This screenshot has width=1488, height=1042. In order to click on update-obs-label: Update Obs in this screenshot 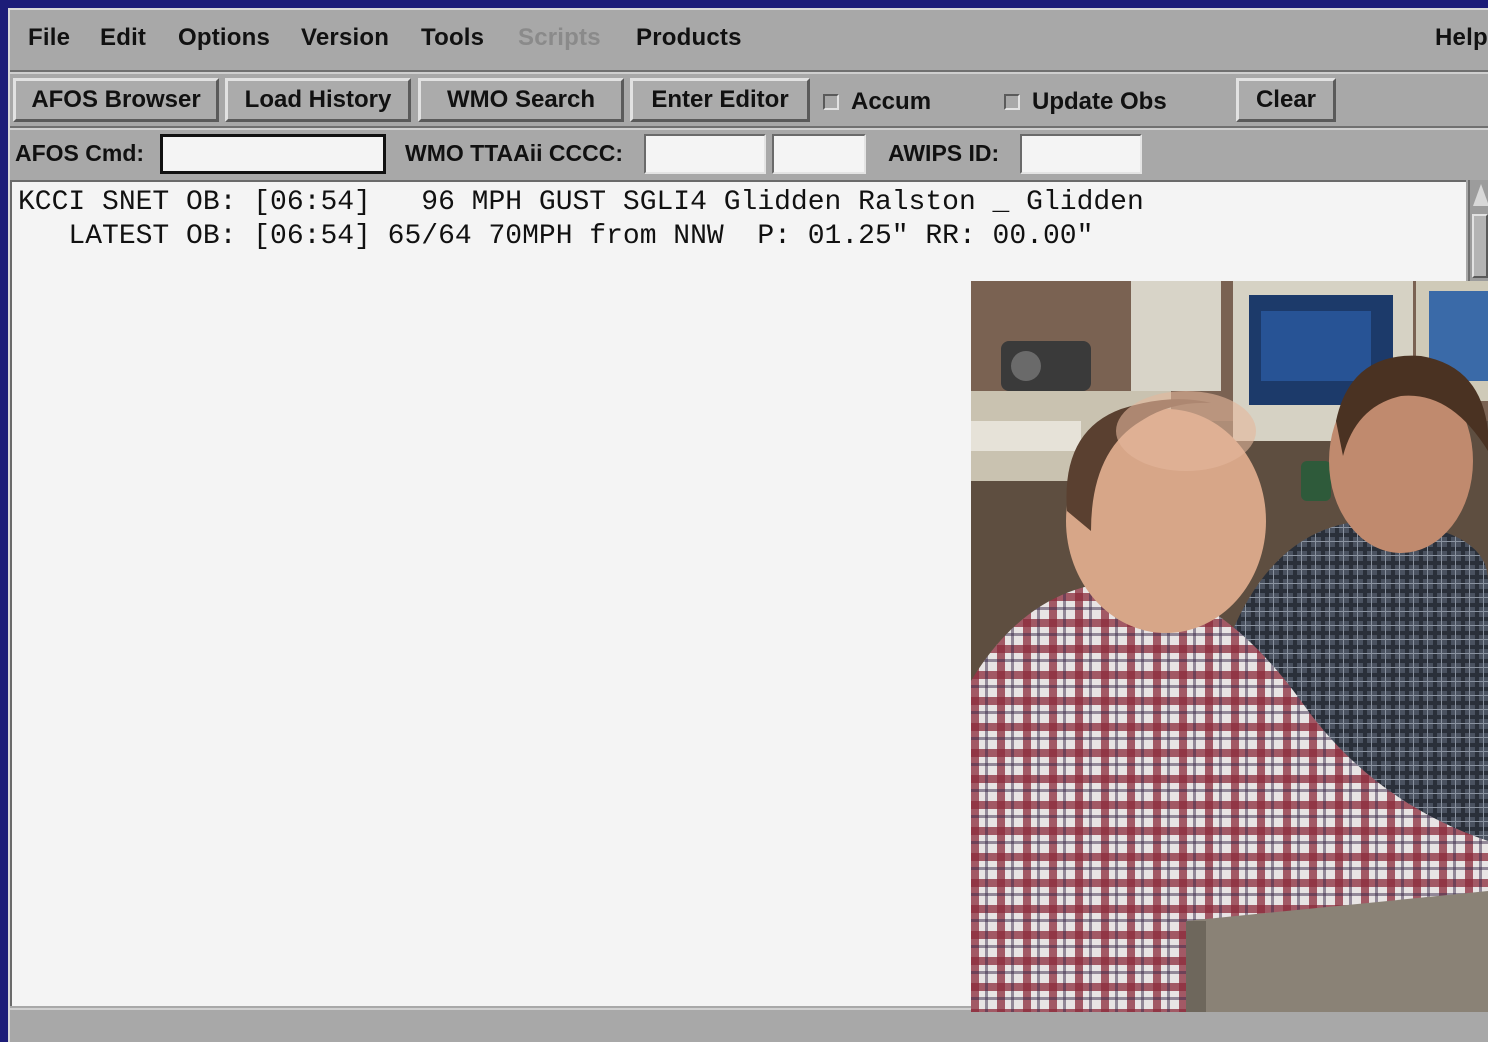, I will do `click(1099, 101)`.